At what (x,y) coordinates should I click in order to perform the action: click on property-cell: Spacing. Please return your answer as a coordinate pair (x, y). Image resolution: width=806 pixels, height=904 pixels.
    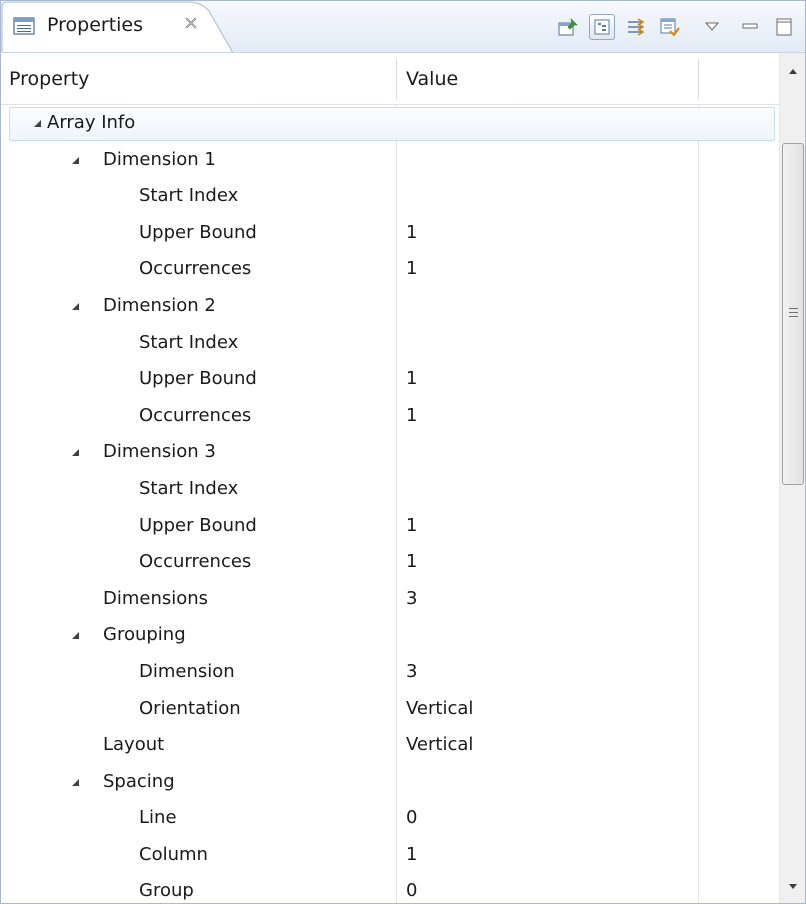
    Looking at the image, I should click on (198, 782).